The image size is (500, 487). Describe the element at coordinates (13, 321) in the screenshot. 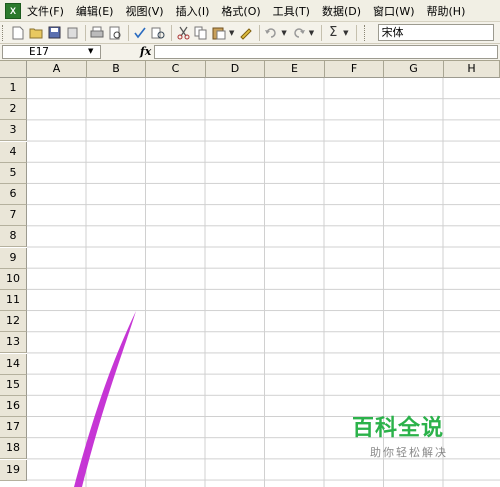

I see `row-header: 12` at that location.